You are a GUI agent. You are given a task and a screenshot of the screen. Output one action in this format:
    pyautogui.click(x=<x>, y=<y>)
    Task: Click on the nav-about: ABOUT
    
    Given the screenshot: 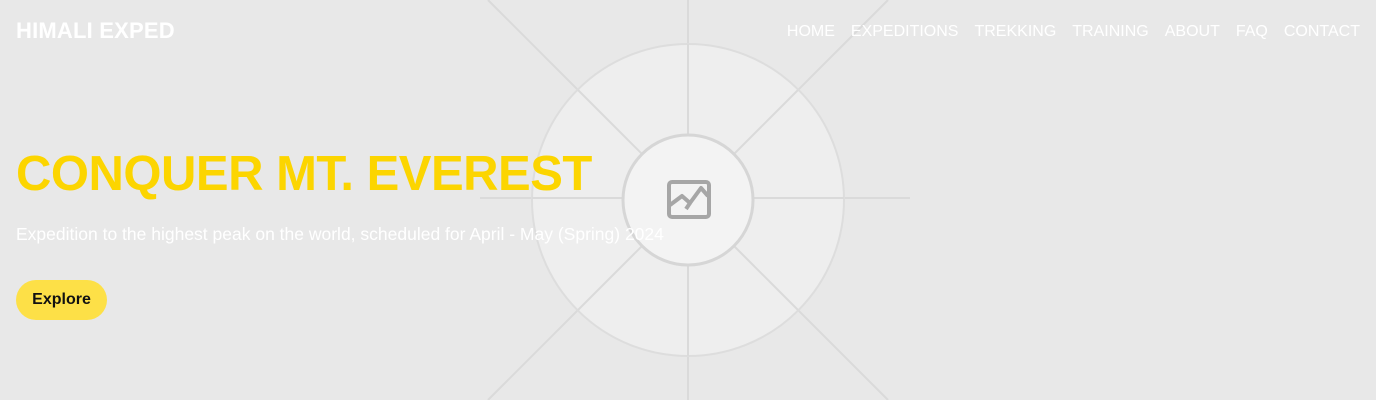 What is the action you would take?
    pyautogui.click(x=1192, y=32)
    